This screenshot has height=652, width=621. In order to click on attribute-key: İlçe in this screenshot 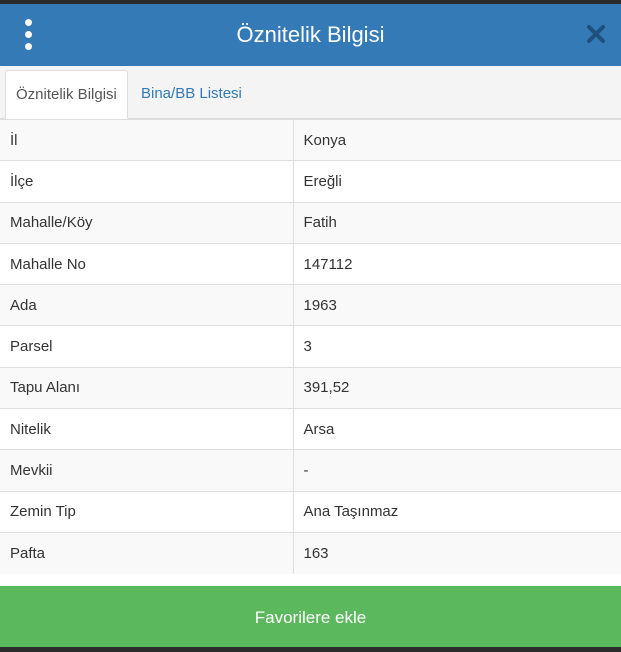, I will do `click(147, 181)`.